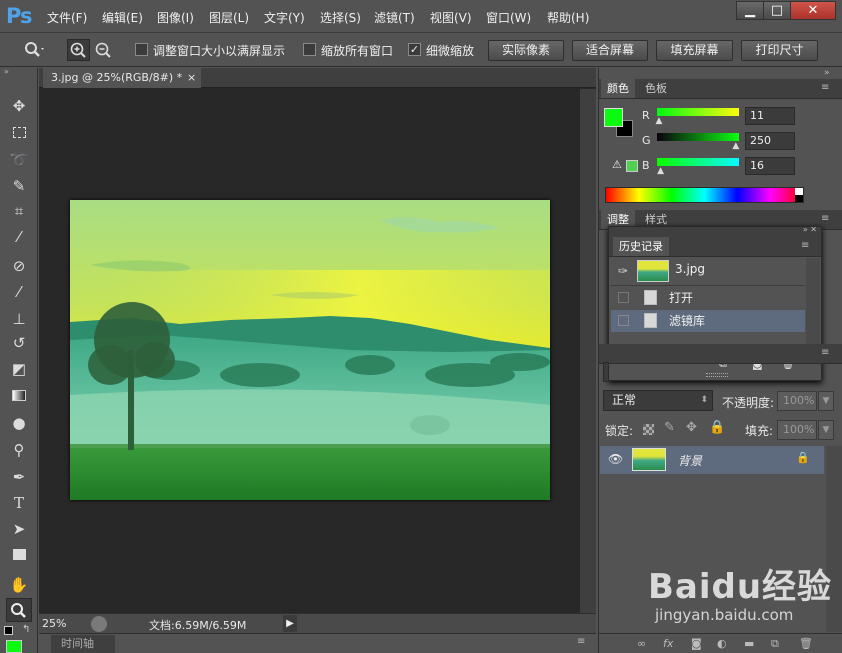 This screenshot has width=842, height=653. I want to click on history-state-open: 打开, so click(708, 298).